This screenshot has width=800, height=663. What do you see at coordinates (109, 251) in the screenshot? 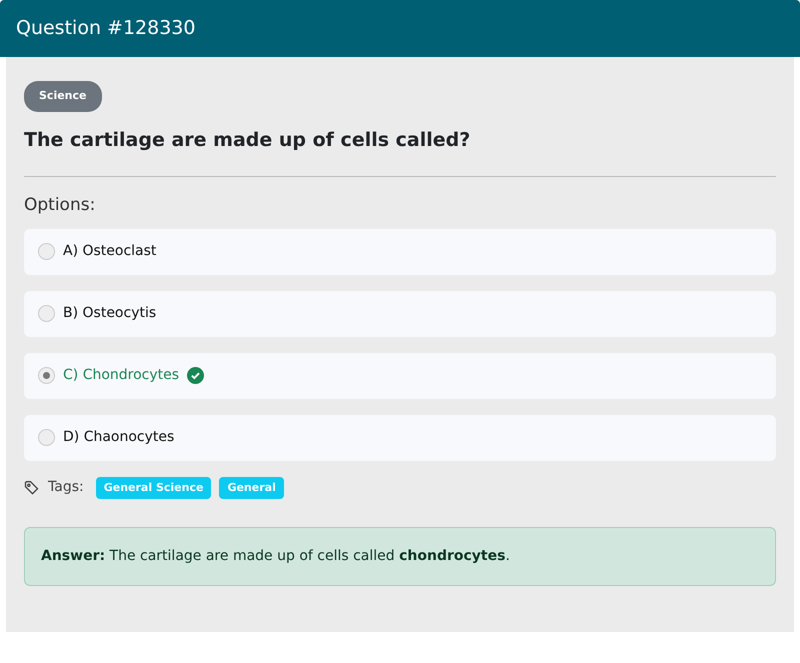
I see `option-text: A) Osteoclast` at bounding box center [109, 251].